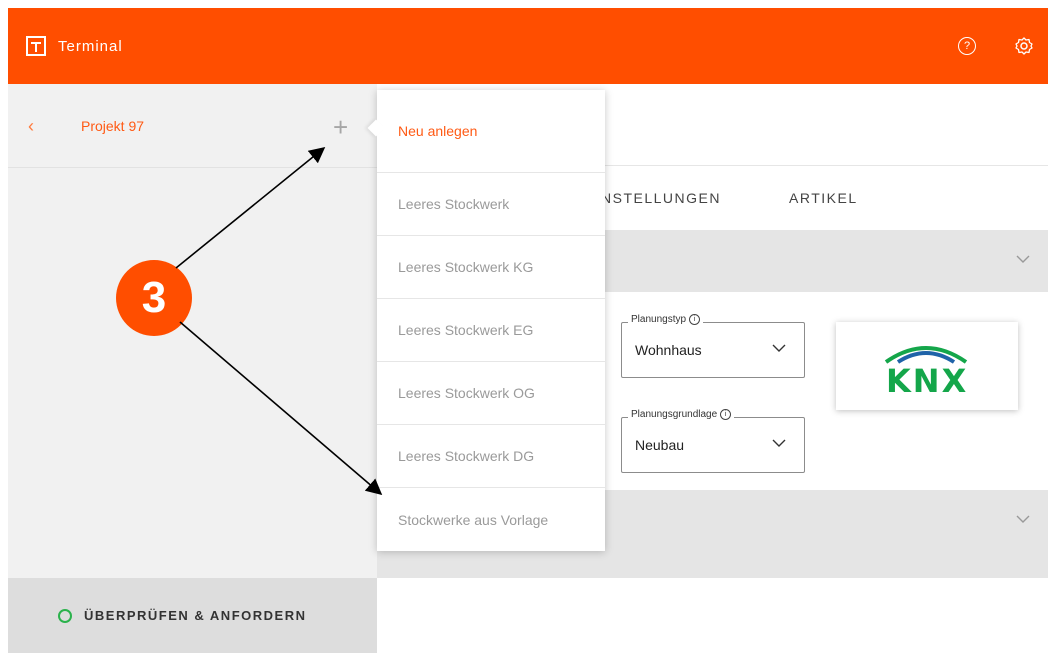 The height and width of the screenshot is (653, 1048). Describe the element at coordinates (491, 266) in the screenshot. I see `menu-item-leeres-stockwerk-kg: Leeres Stockwerk KG` at that location.